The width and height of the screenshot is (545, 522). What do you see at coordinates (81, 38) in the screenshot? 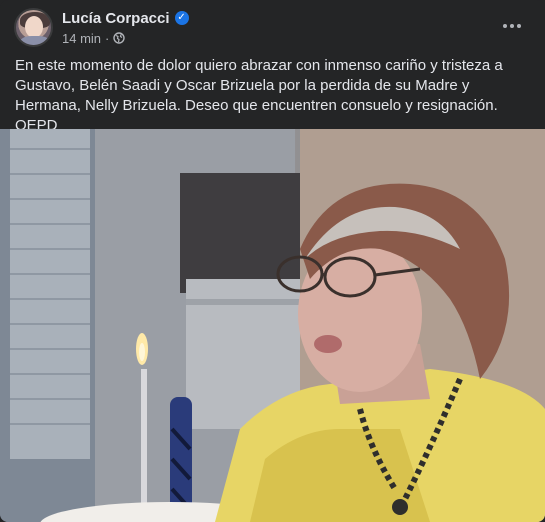
I see `post-timestamp: 14 min` at bounding box center [81, 38].